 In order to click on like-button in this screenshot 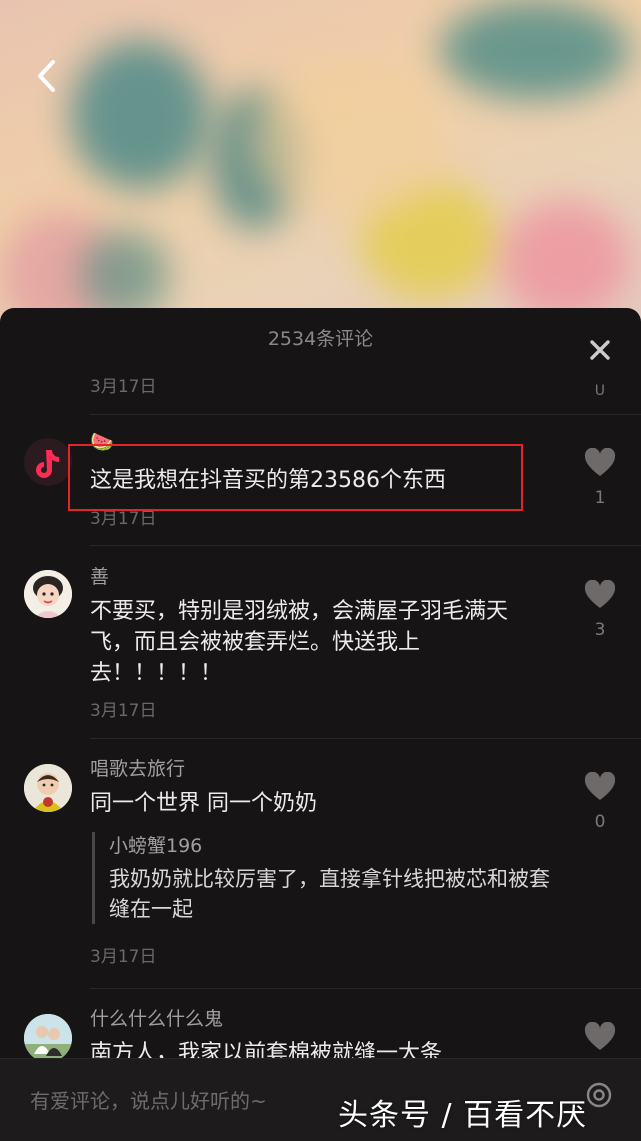, I will do `click(600, 1038)`.